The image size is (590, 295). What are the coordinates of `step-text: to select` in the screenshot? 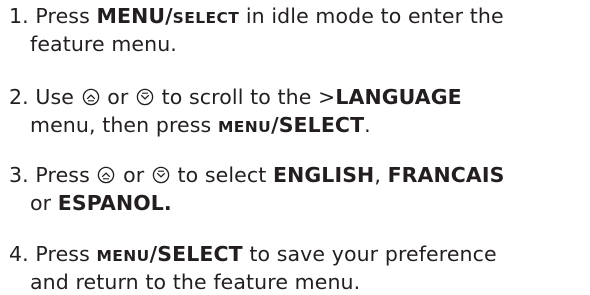 It's located at (222, 175).